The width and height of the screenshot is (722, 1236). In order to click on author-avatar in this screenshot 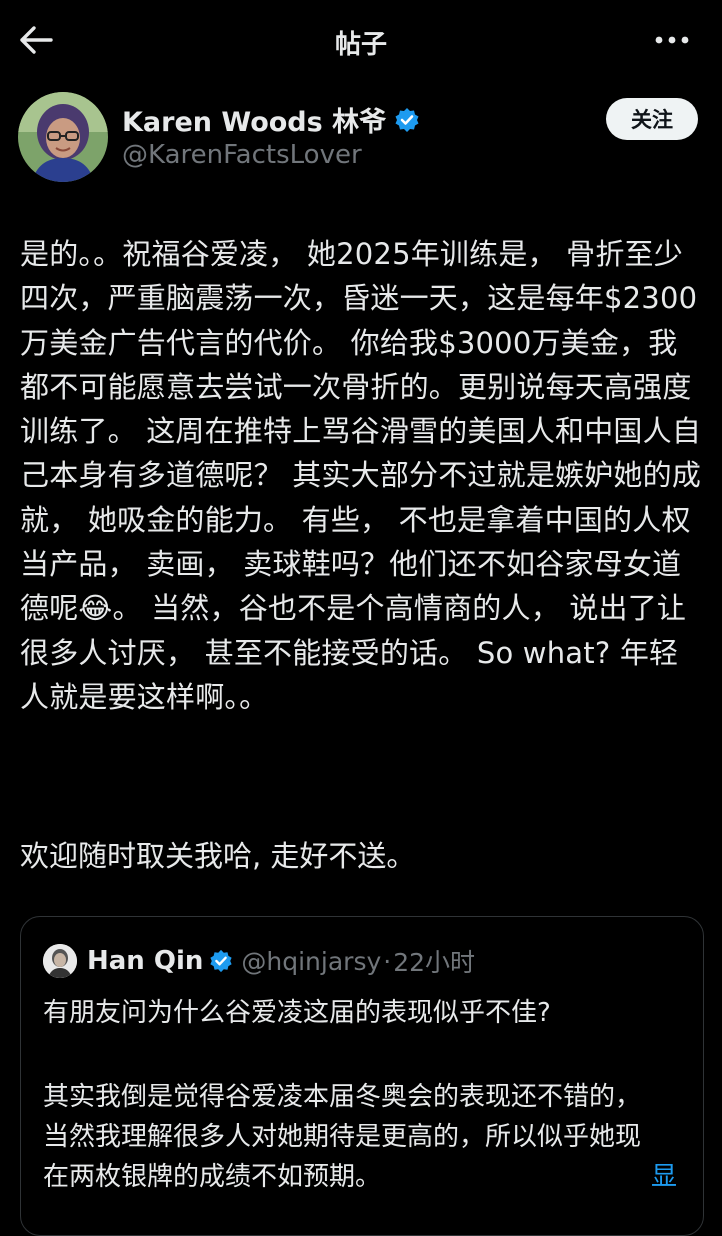, I will do `click(63, 137)`.